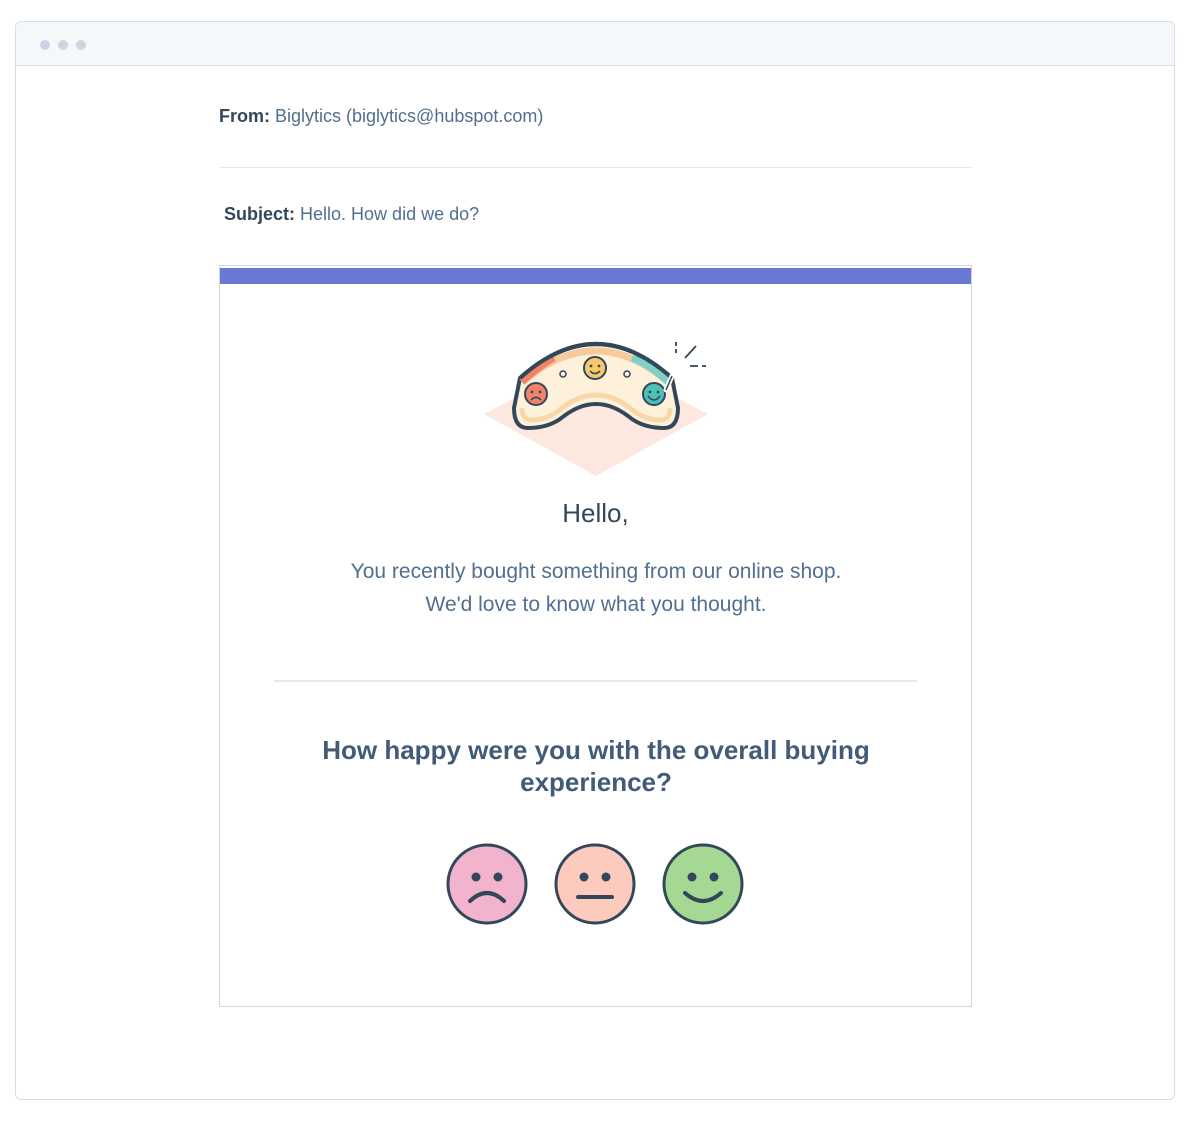 This screenshot has width=1197, height=1121. Describe the element at coordinates (595, 513) in the screenshot. I see `greeting-text: Hello,` at that location.